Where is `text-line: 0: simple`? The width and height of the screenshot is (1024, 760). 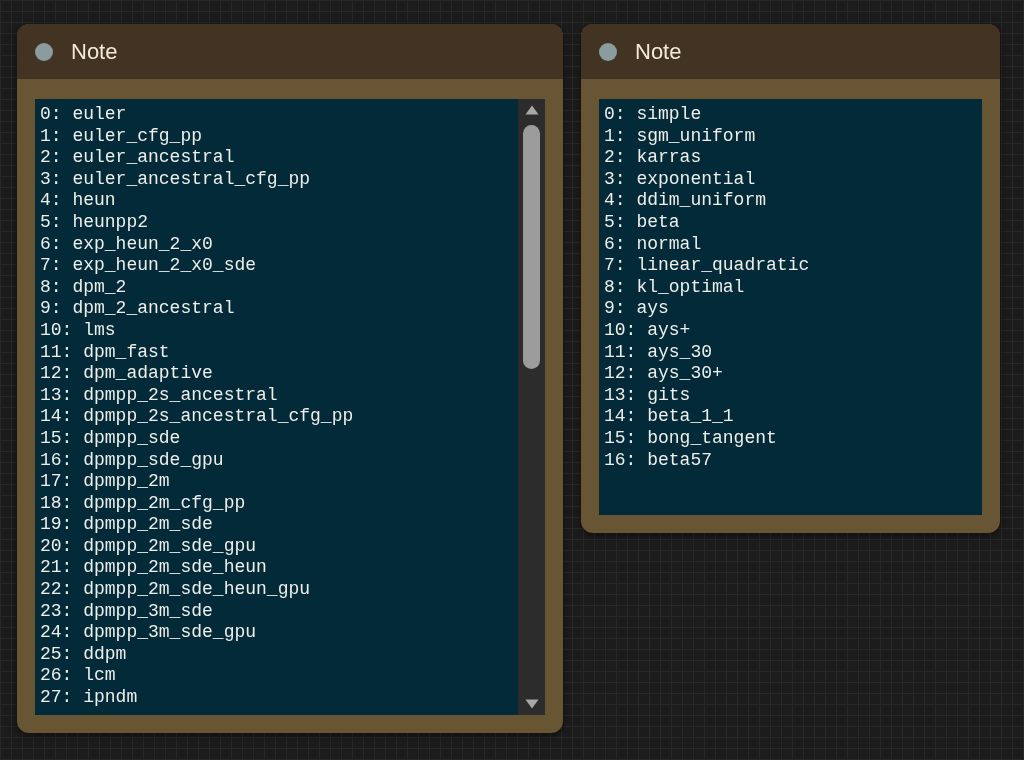
text-line: 0: simple is located at coordinates (653, 115).